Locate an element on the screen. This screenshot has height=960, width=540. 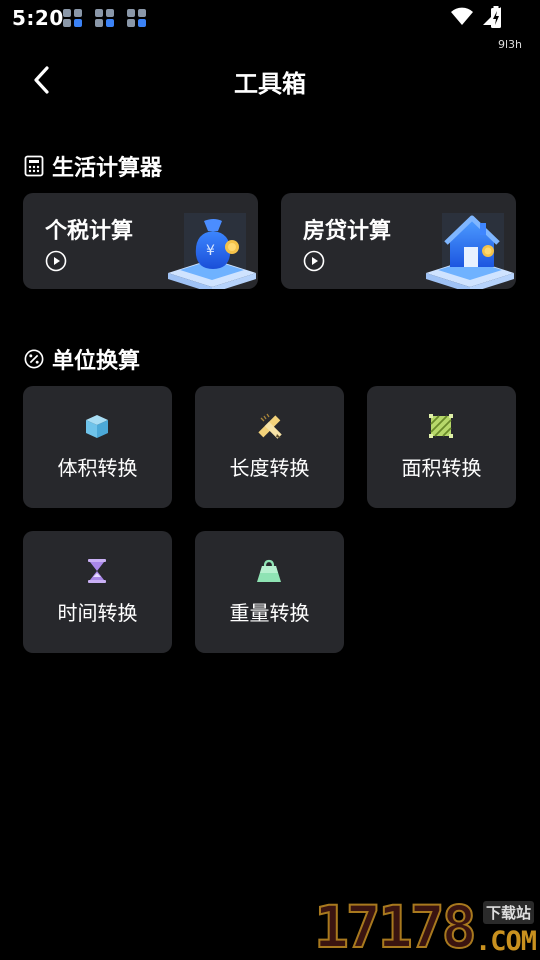
card-title: 个税计算 is located at coordinates (89, 231).